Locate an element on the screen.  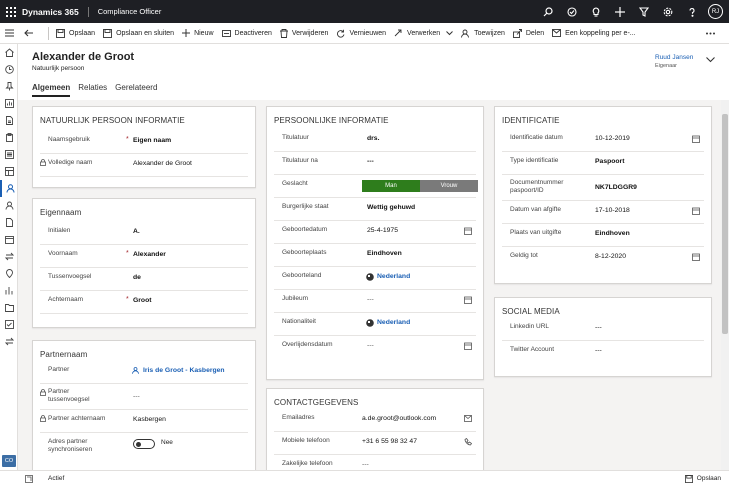
home-icon is located at coordinates (9, 52).